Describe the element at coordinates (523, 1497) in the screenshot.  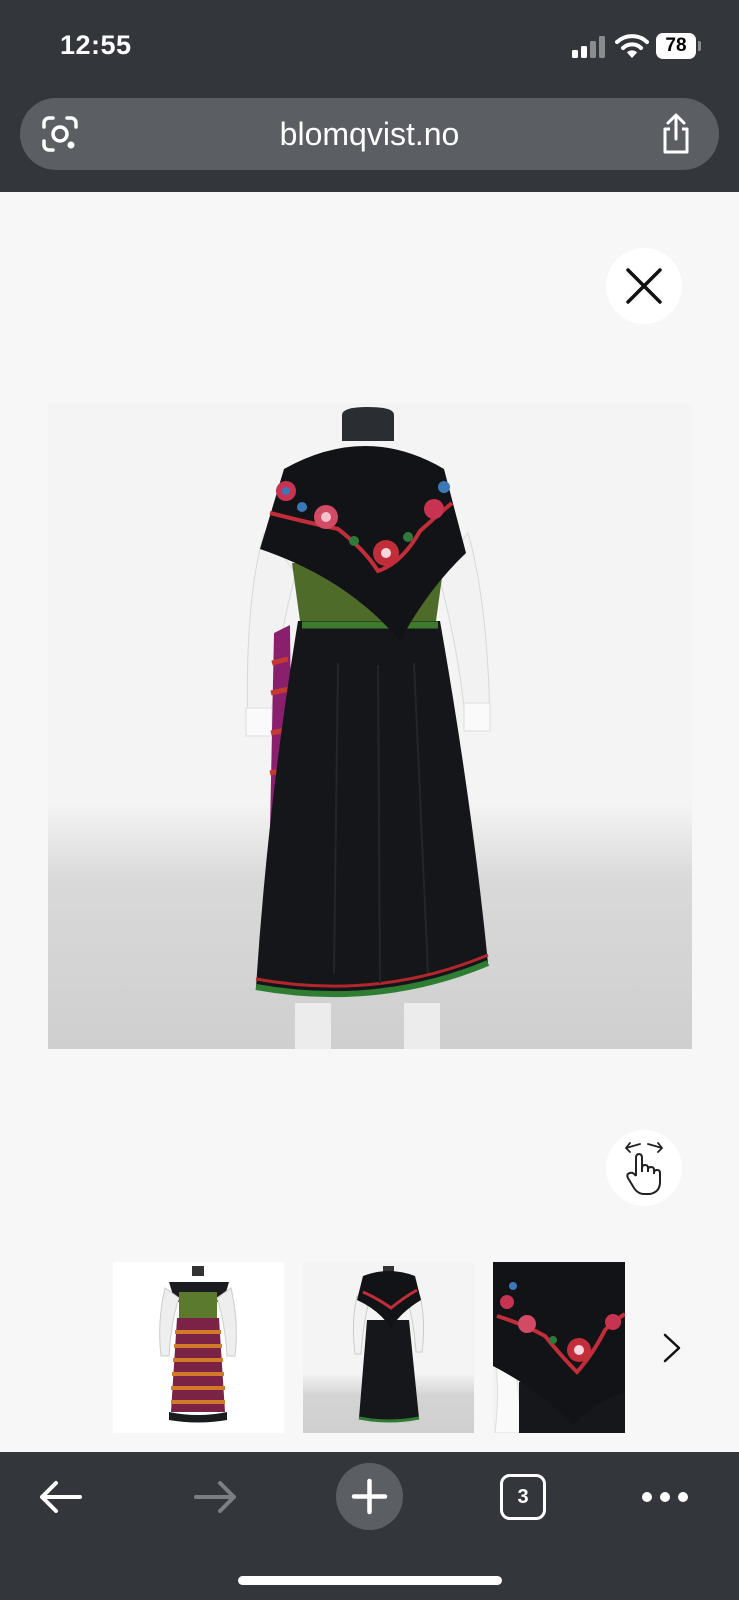
I see `tab-switcher-button: 3` at that location.